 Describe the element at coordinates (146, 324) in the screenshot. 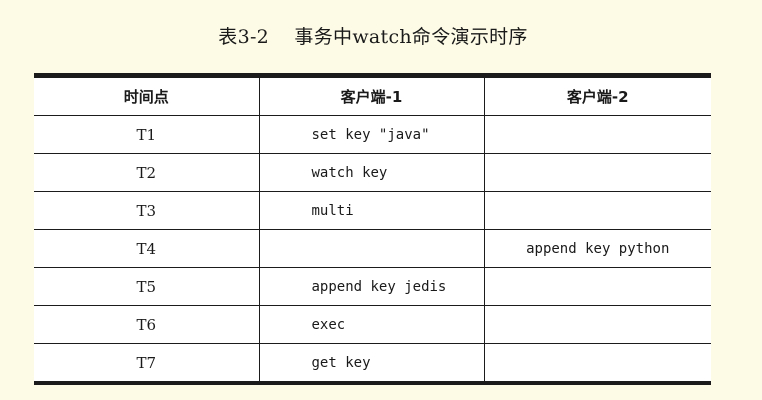

I see `time-cell: T6` at that location.